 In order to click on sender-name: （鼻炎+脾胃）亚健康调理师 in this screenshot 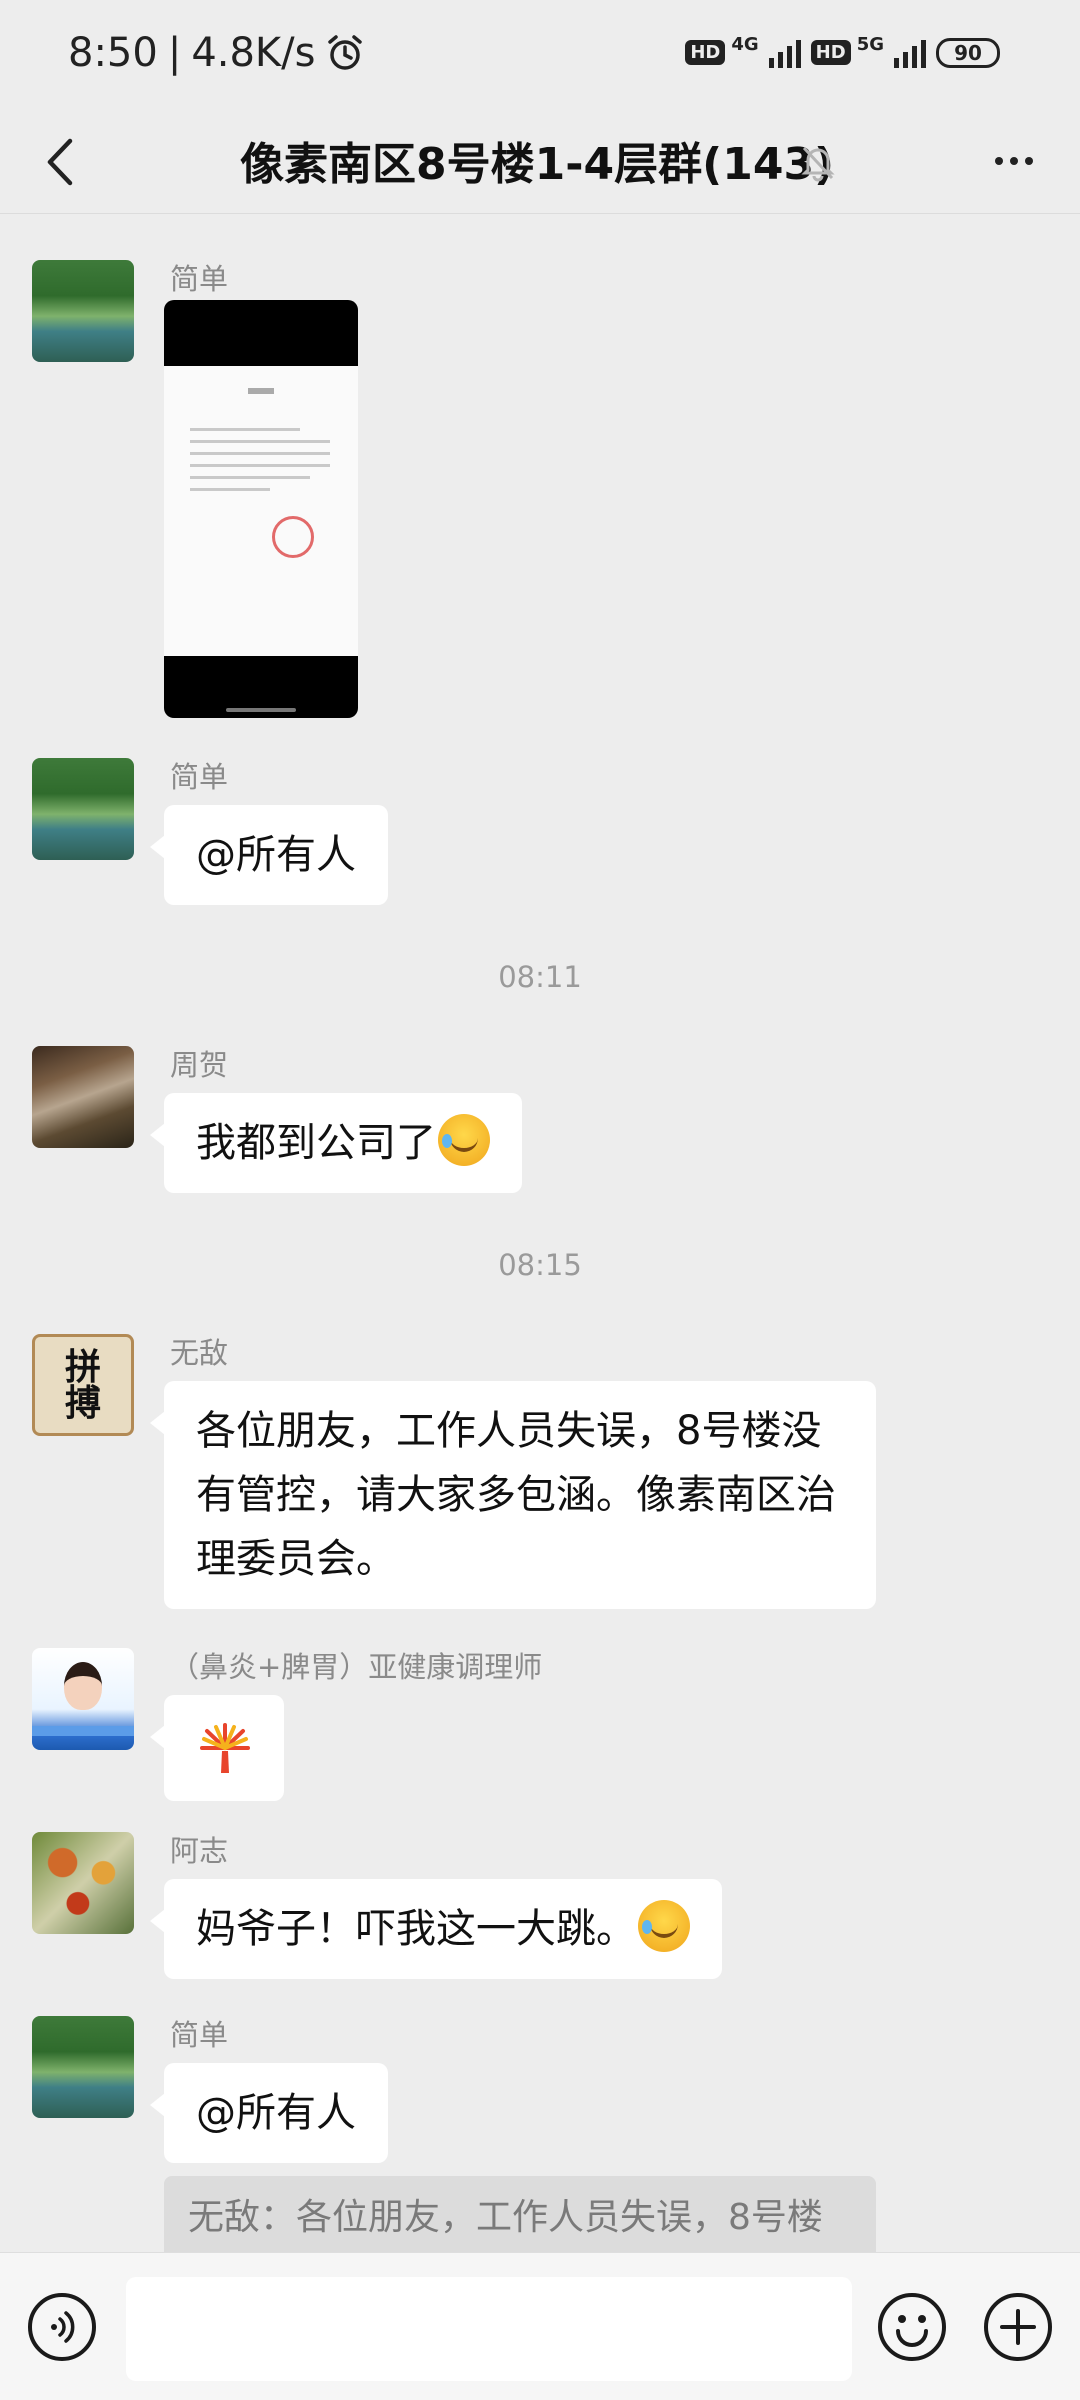, I will do `click(356, 1667)`.